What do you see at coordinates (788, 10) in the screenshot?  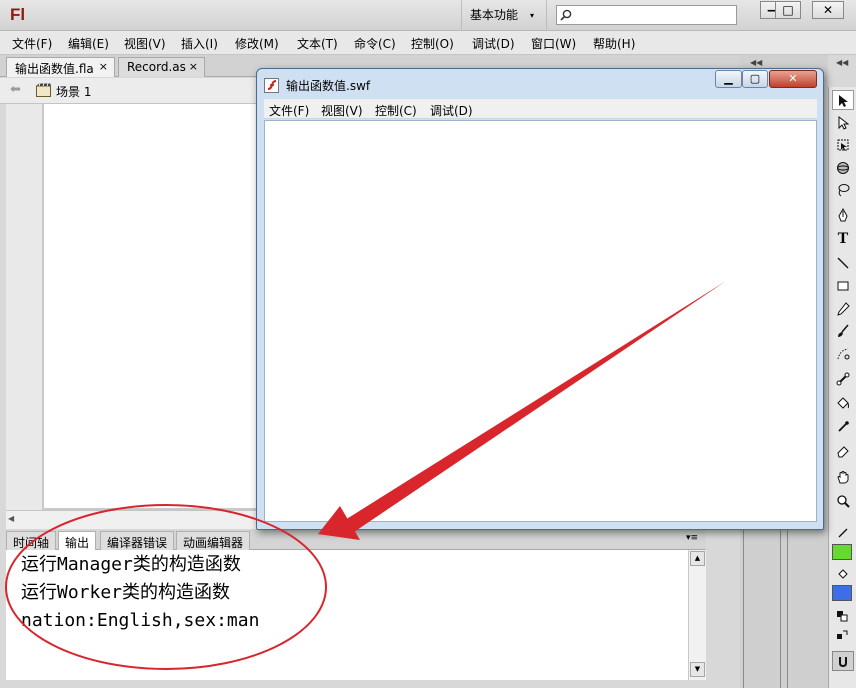 I see `maximize-button: □` at bounding box center [788, 10].